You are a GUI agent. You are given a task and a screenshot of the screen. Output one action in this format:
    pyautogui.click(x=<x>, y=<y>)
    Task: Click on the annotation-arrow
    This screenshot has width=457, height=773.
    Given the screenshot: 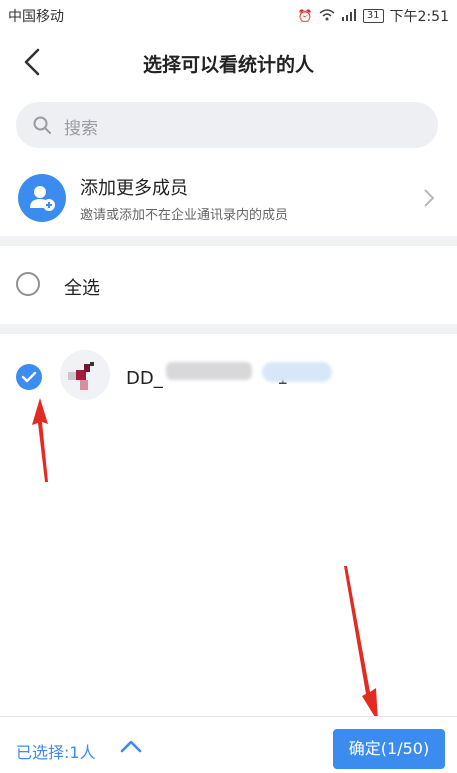 What is the action you would take?
    pyautogui.click(x=361, y=644)
    